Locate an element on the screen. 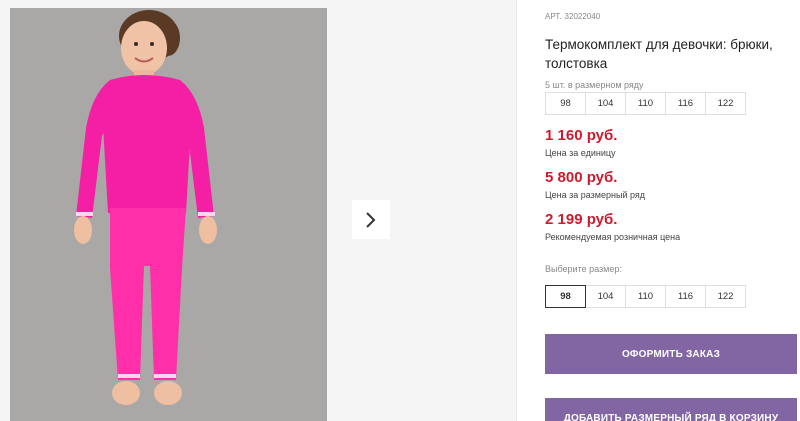  row-price-label: Цена за размерный ряд is located at coordinates (595, 195).